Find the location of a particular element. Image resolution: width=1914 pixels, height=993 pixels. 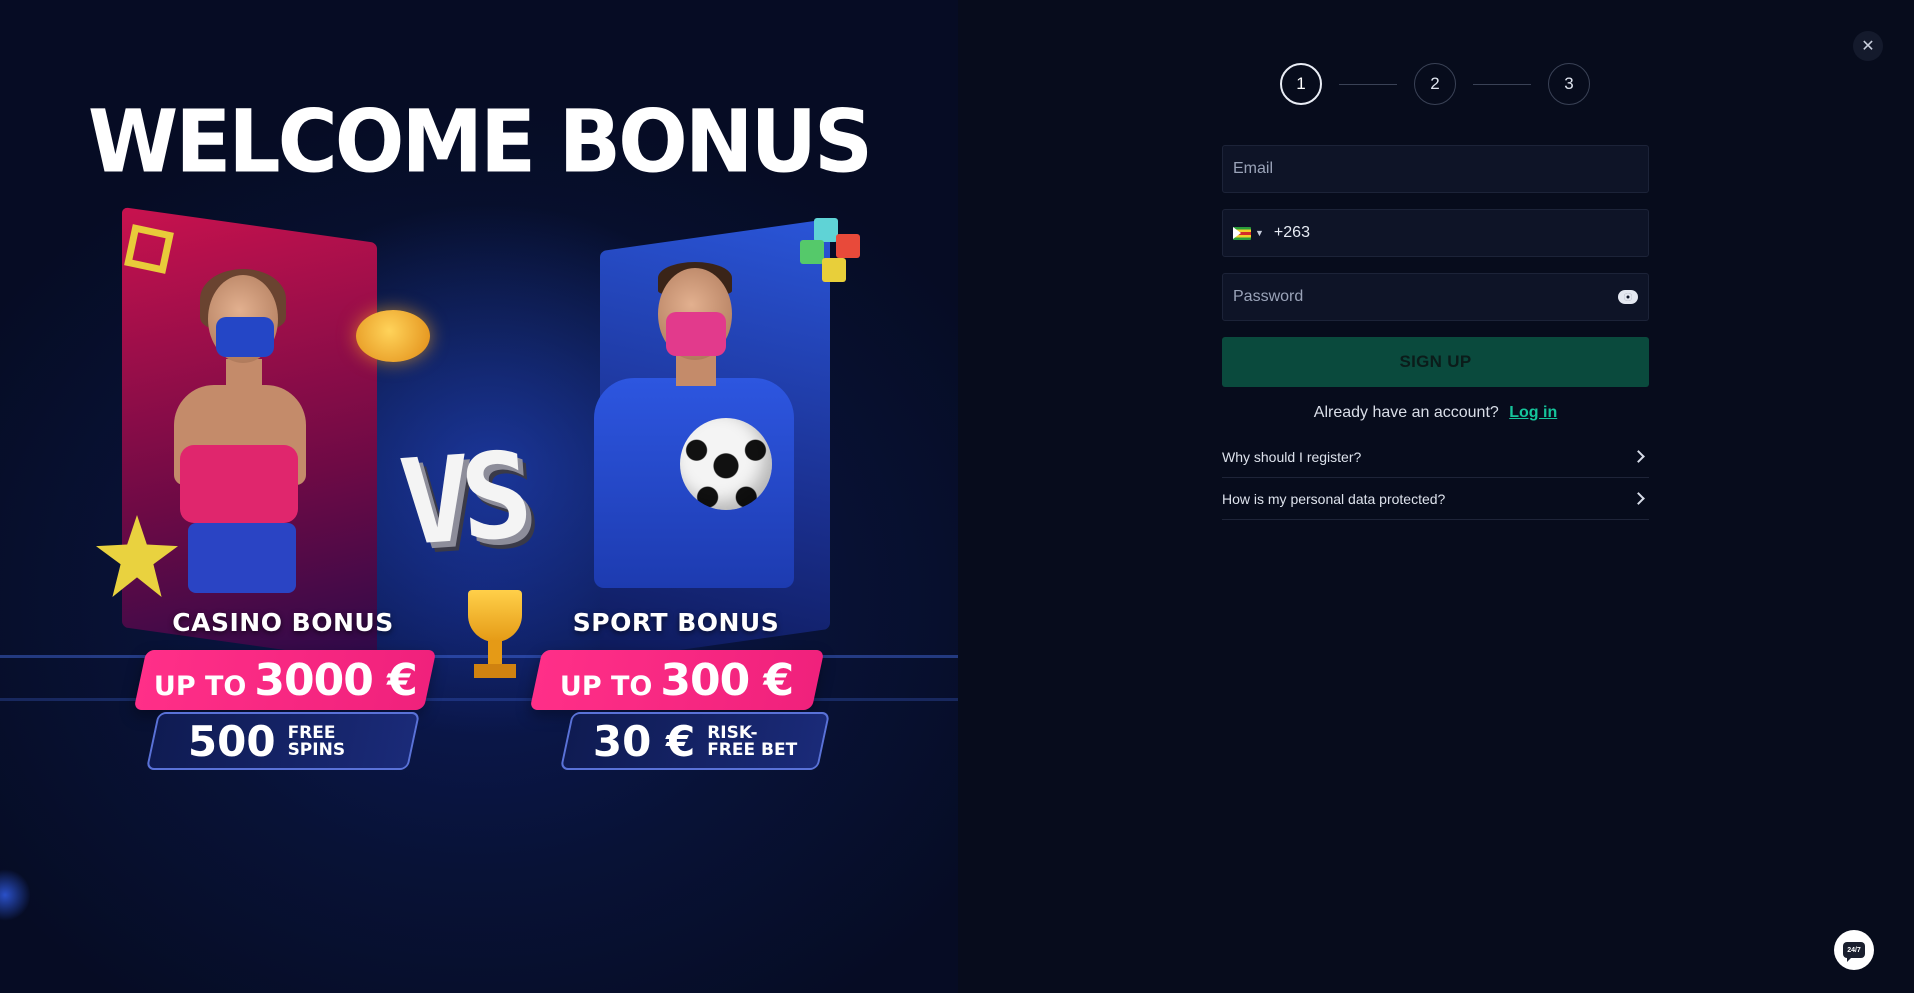

casino-spins-ribbon: 500 FREE SPINS is located at coordinates (283, 741).